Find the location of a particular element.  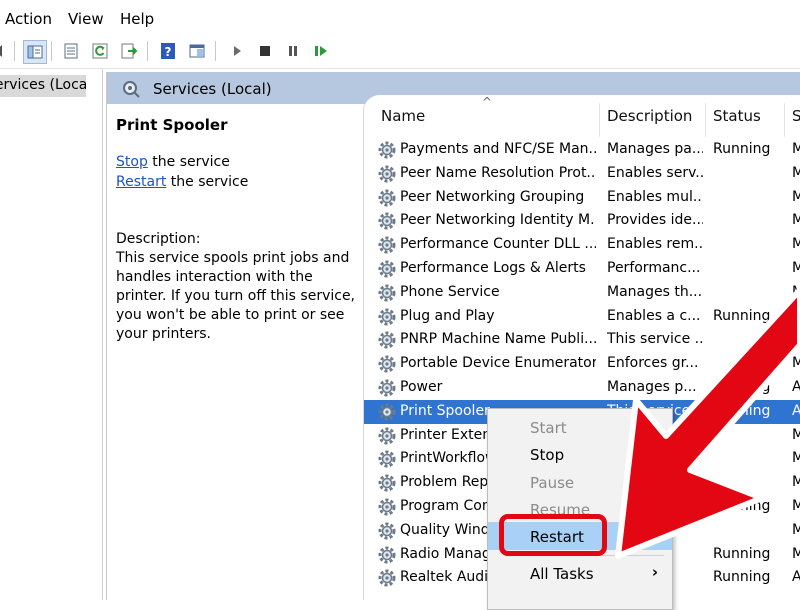

stop-service-line: Stop the service is located at coordinates (173, 162).